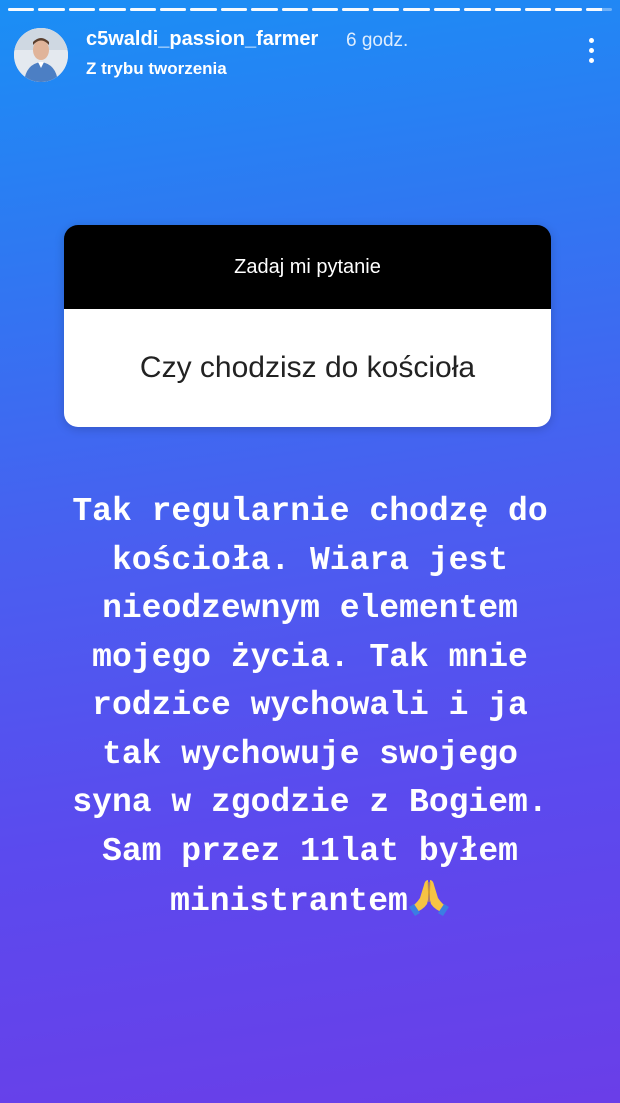 The width and height of the screenshot is (620, 1103). Describe the element at coordinates (156, 69) in the screenshot. I see `story-source-label: Z trybu tworzenia` at that location.